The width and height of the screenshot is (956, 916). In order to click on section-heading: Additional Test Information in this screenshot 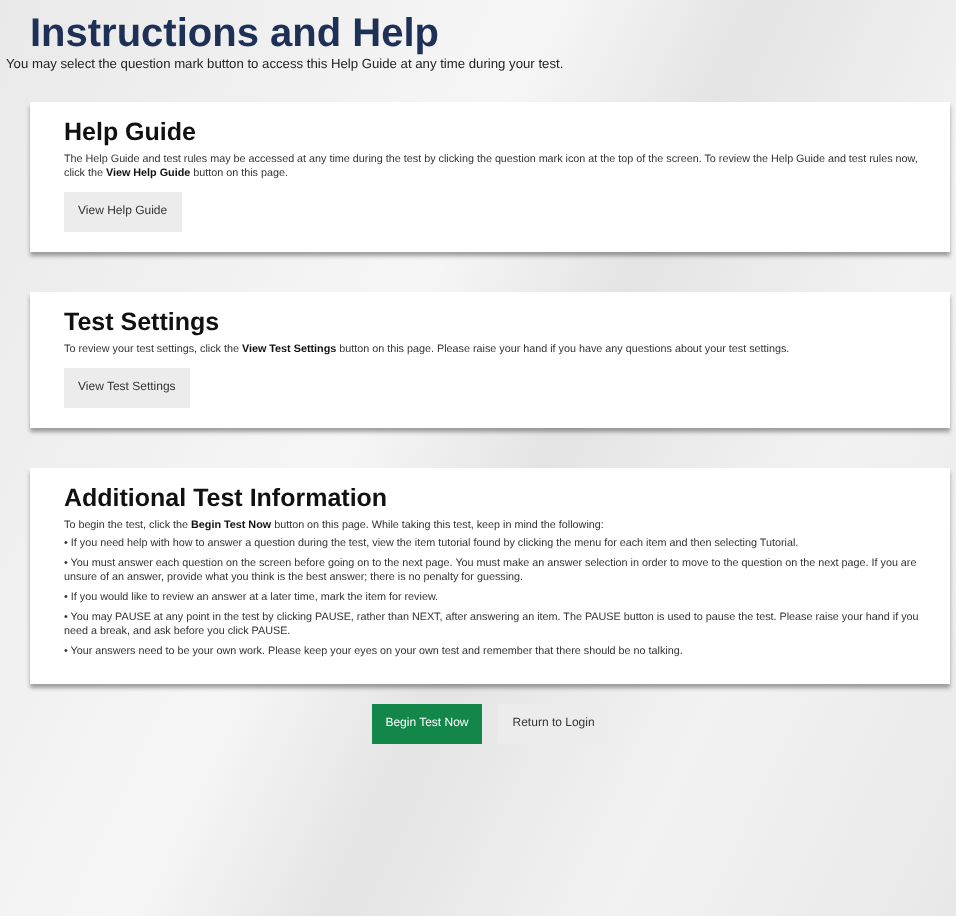, I will do `click(226, 498)`.